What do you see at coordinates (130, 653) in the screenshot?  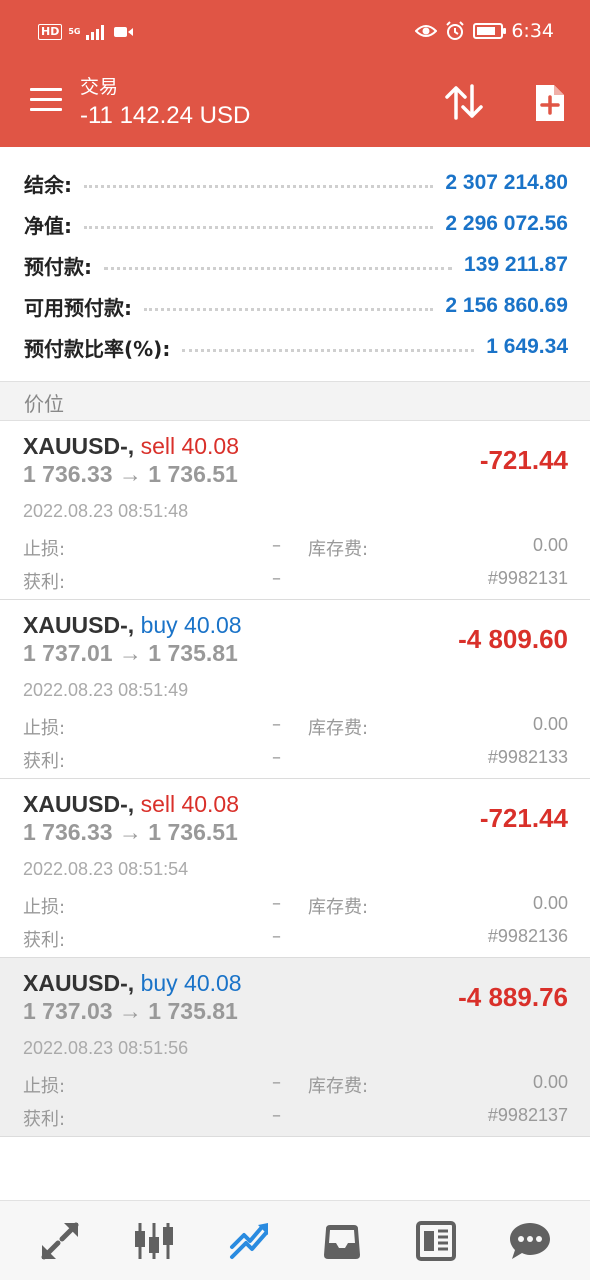 I see `position-prices: 1 737.01 → 1 735.81` at bounding box center [130, 653].